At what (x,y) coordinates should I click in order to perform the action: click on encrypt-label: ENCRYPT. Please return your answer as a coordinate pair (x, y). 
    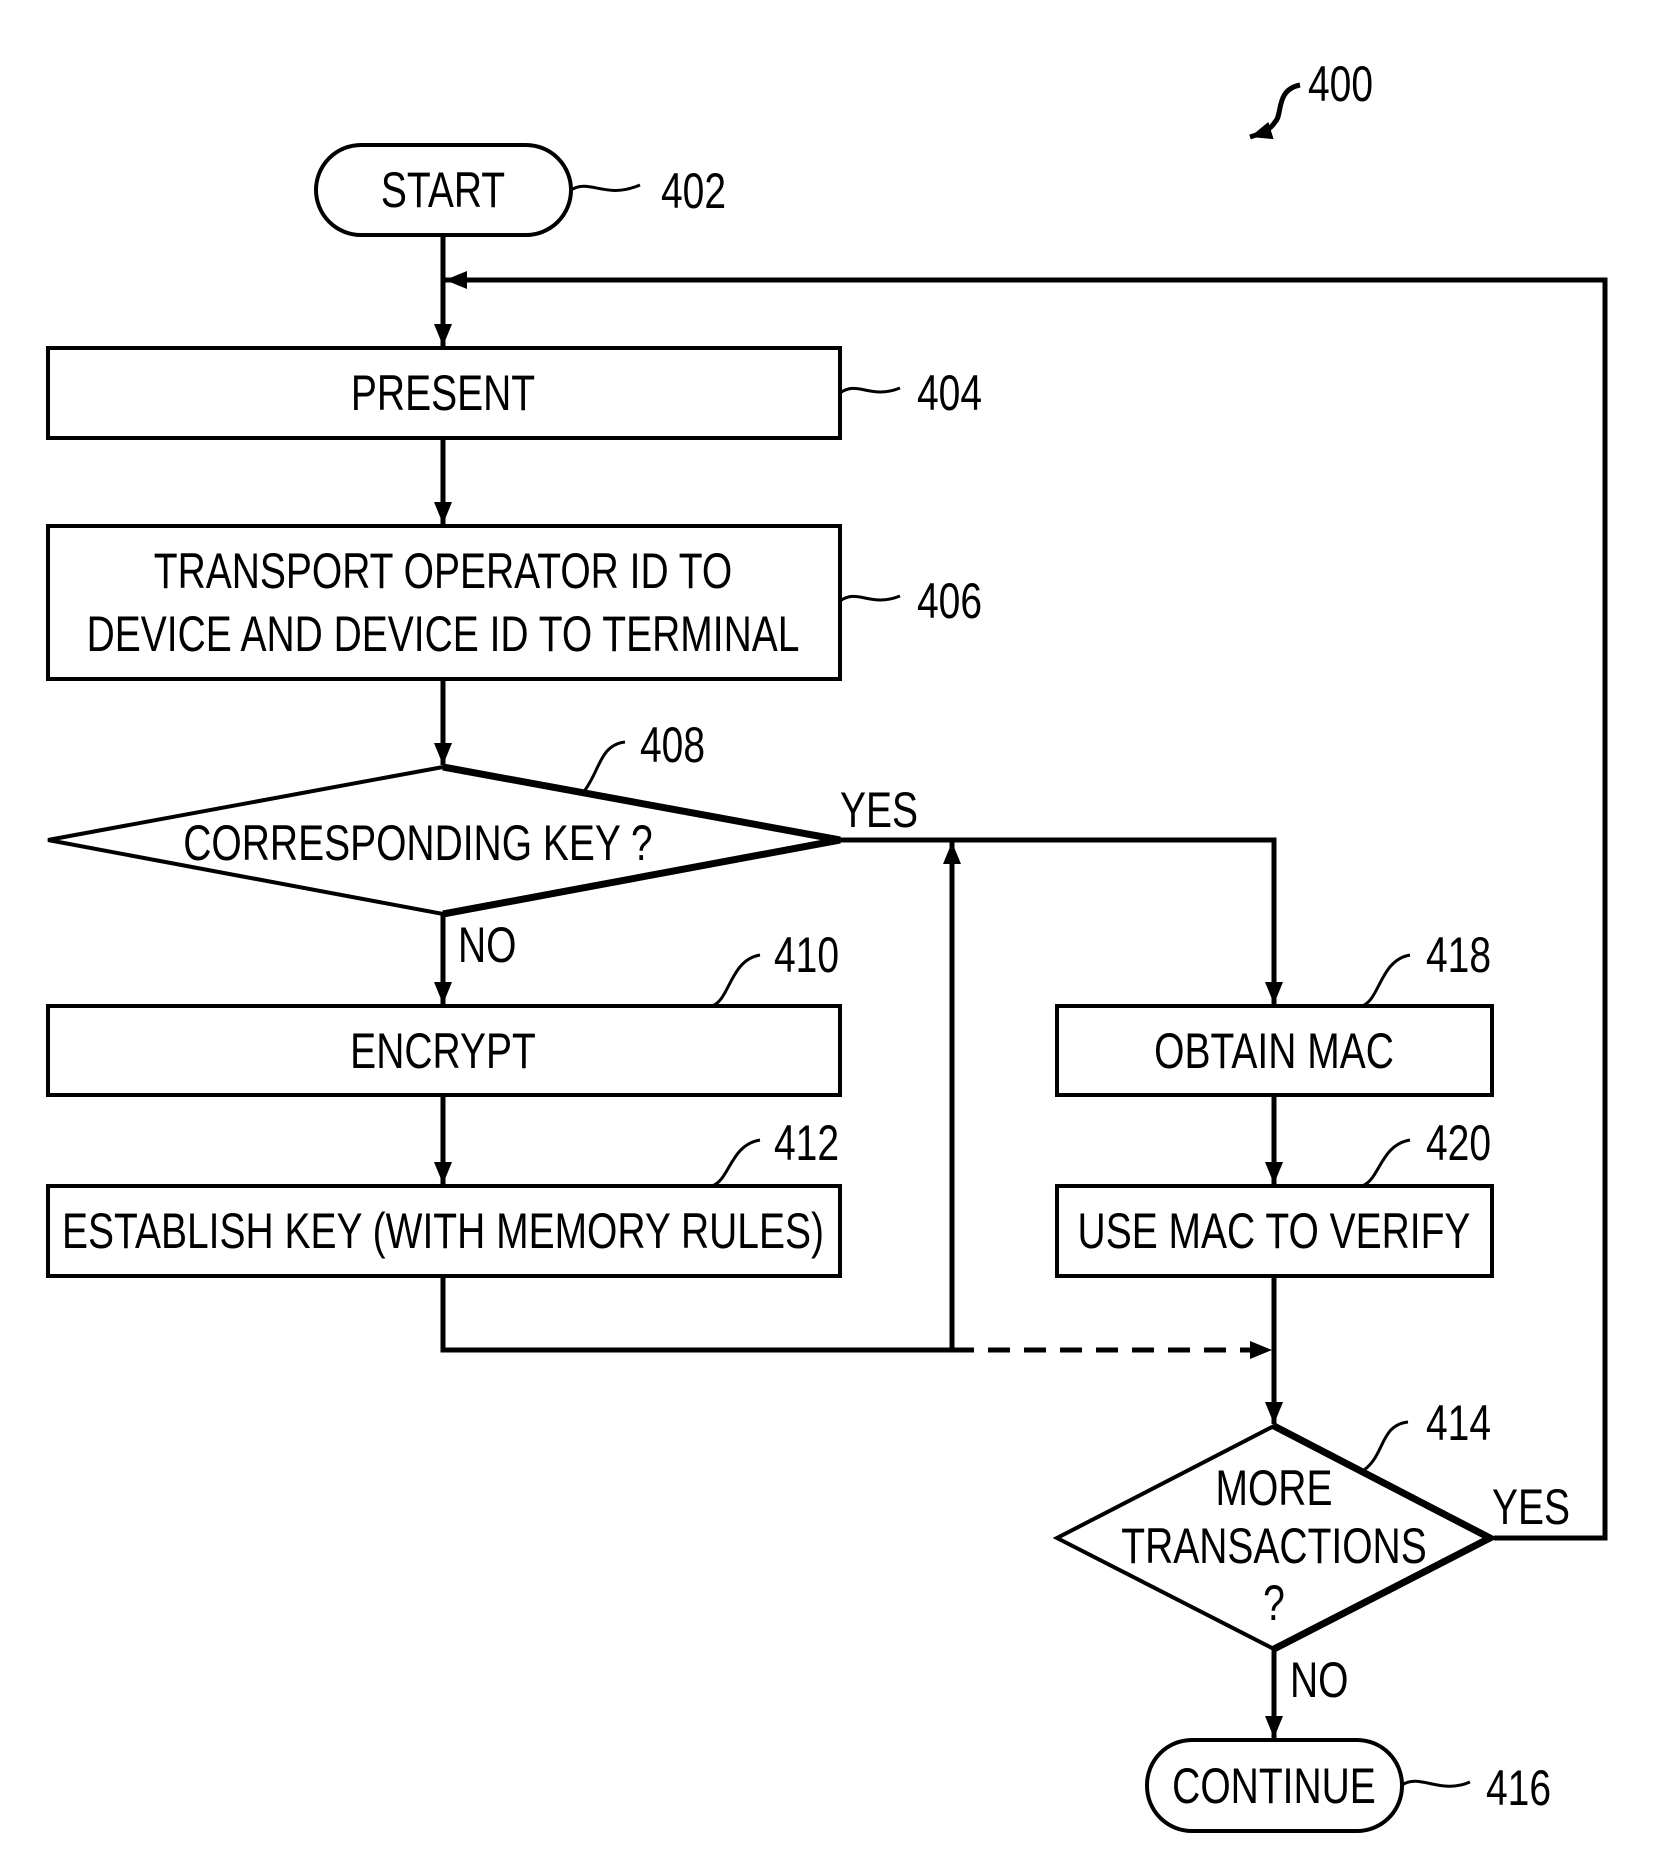
    Looking at the image, I should click on (443, 1050).